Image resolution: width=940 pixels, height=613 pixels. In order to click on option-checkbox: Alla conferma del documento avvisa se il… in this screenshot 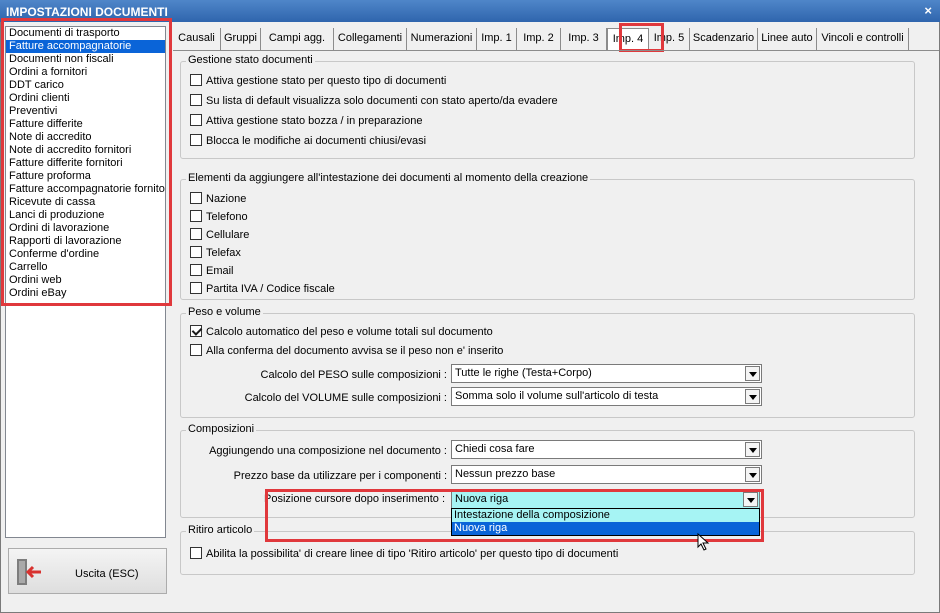, I will do `click(346, 351)`.